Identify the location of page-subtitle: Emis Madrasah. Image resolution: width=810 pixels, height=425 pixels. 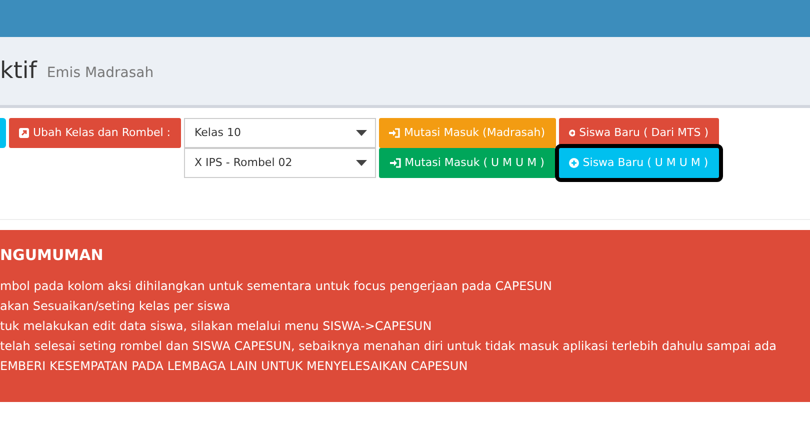
(100, 73).